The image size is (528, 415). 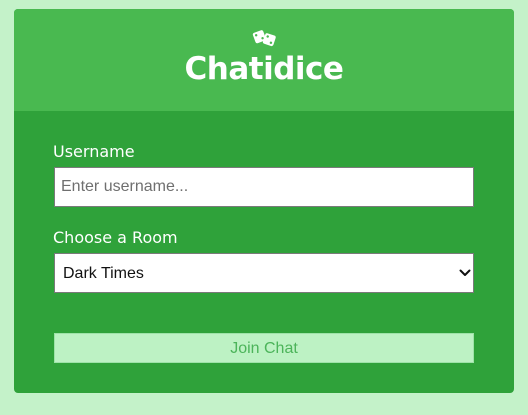 What do you see at coordinates (264, 348) in the screenshot?
I see `join-chat-button: Join Chat` at bounding box center [264, 348].